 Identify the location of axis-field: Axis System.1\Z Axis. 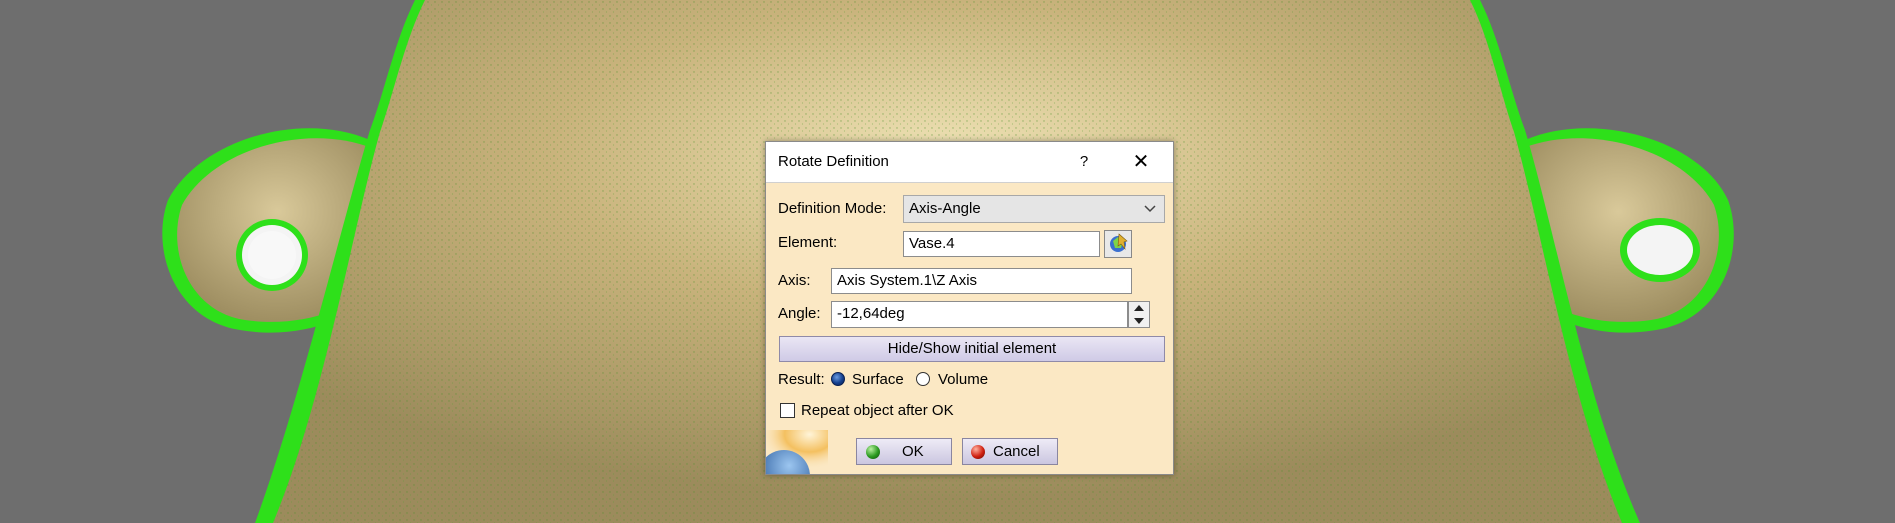
(981, 281).